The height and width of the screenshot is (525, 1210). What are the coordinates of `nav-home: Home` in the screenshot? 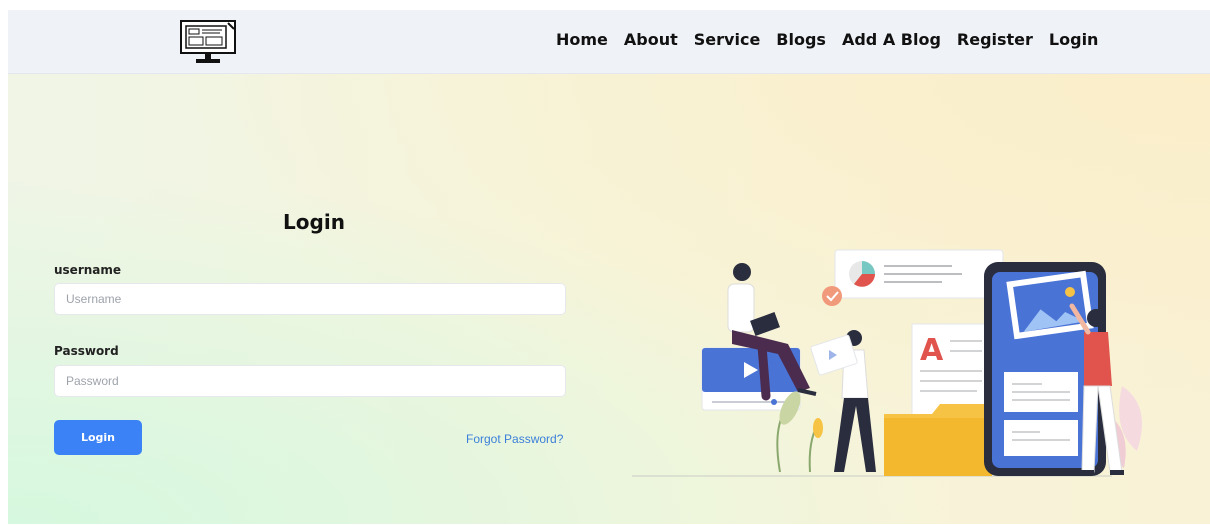 It's located at (582, 39).